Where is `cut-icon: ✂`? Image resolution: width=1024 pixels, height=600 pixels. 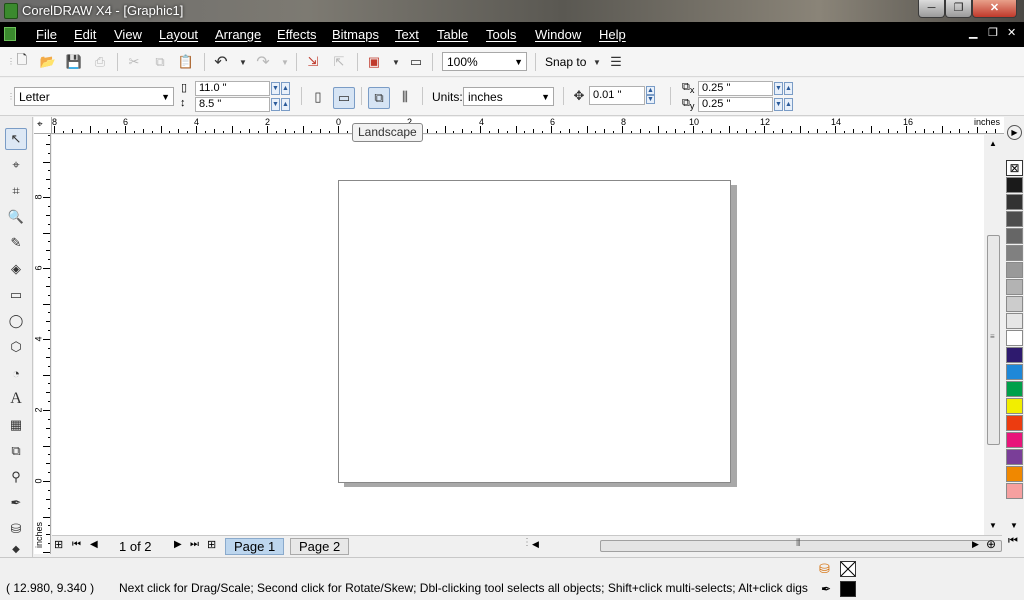
cut-icon: ✂ is located at coordinates (134, 62).